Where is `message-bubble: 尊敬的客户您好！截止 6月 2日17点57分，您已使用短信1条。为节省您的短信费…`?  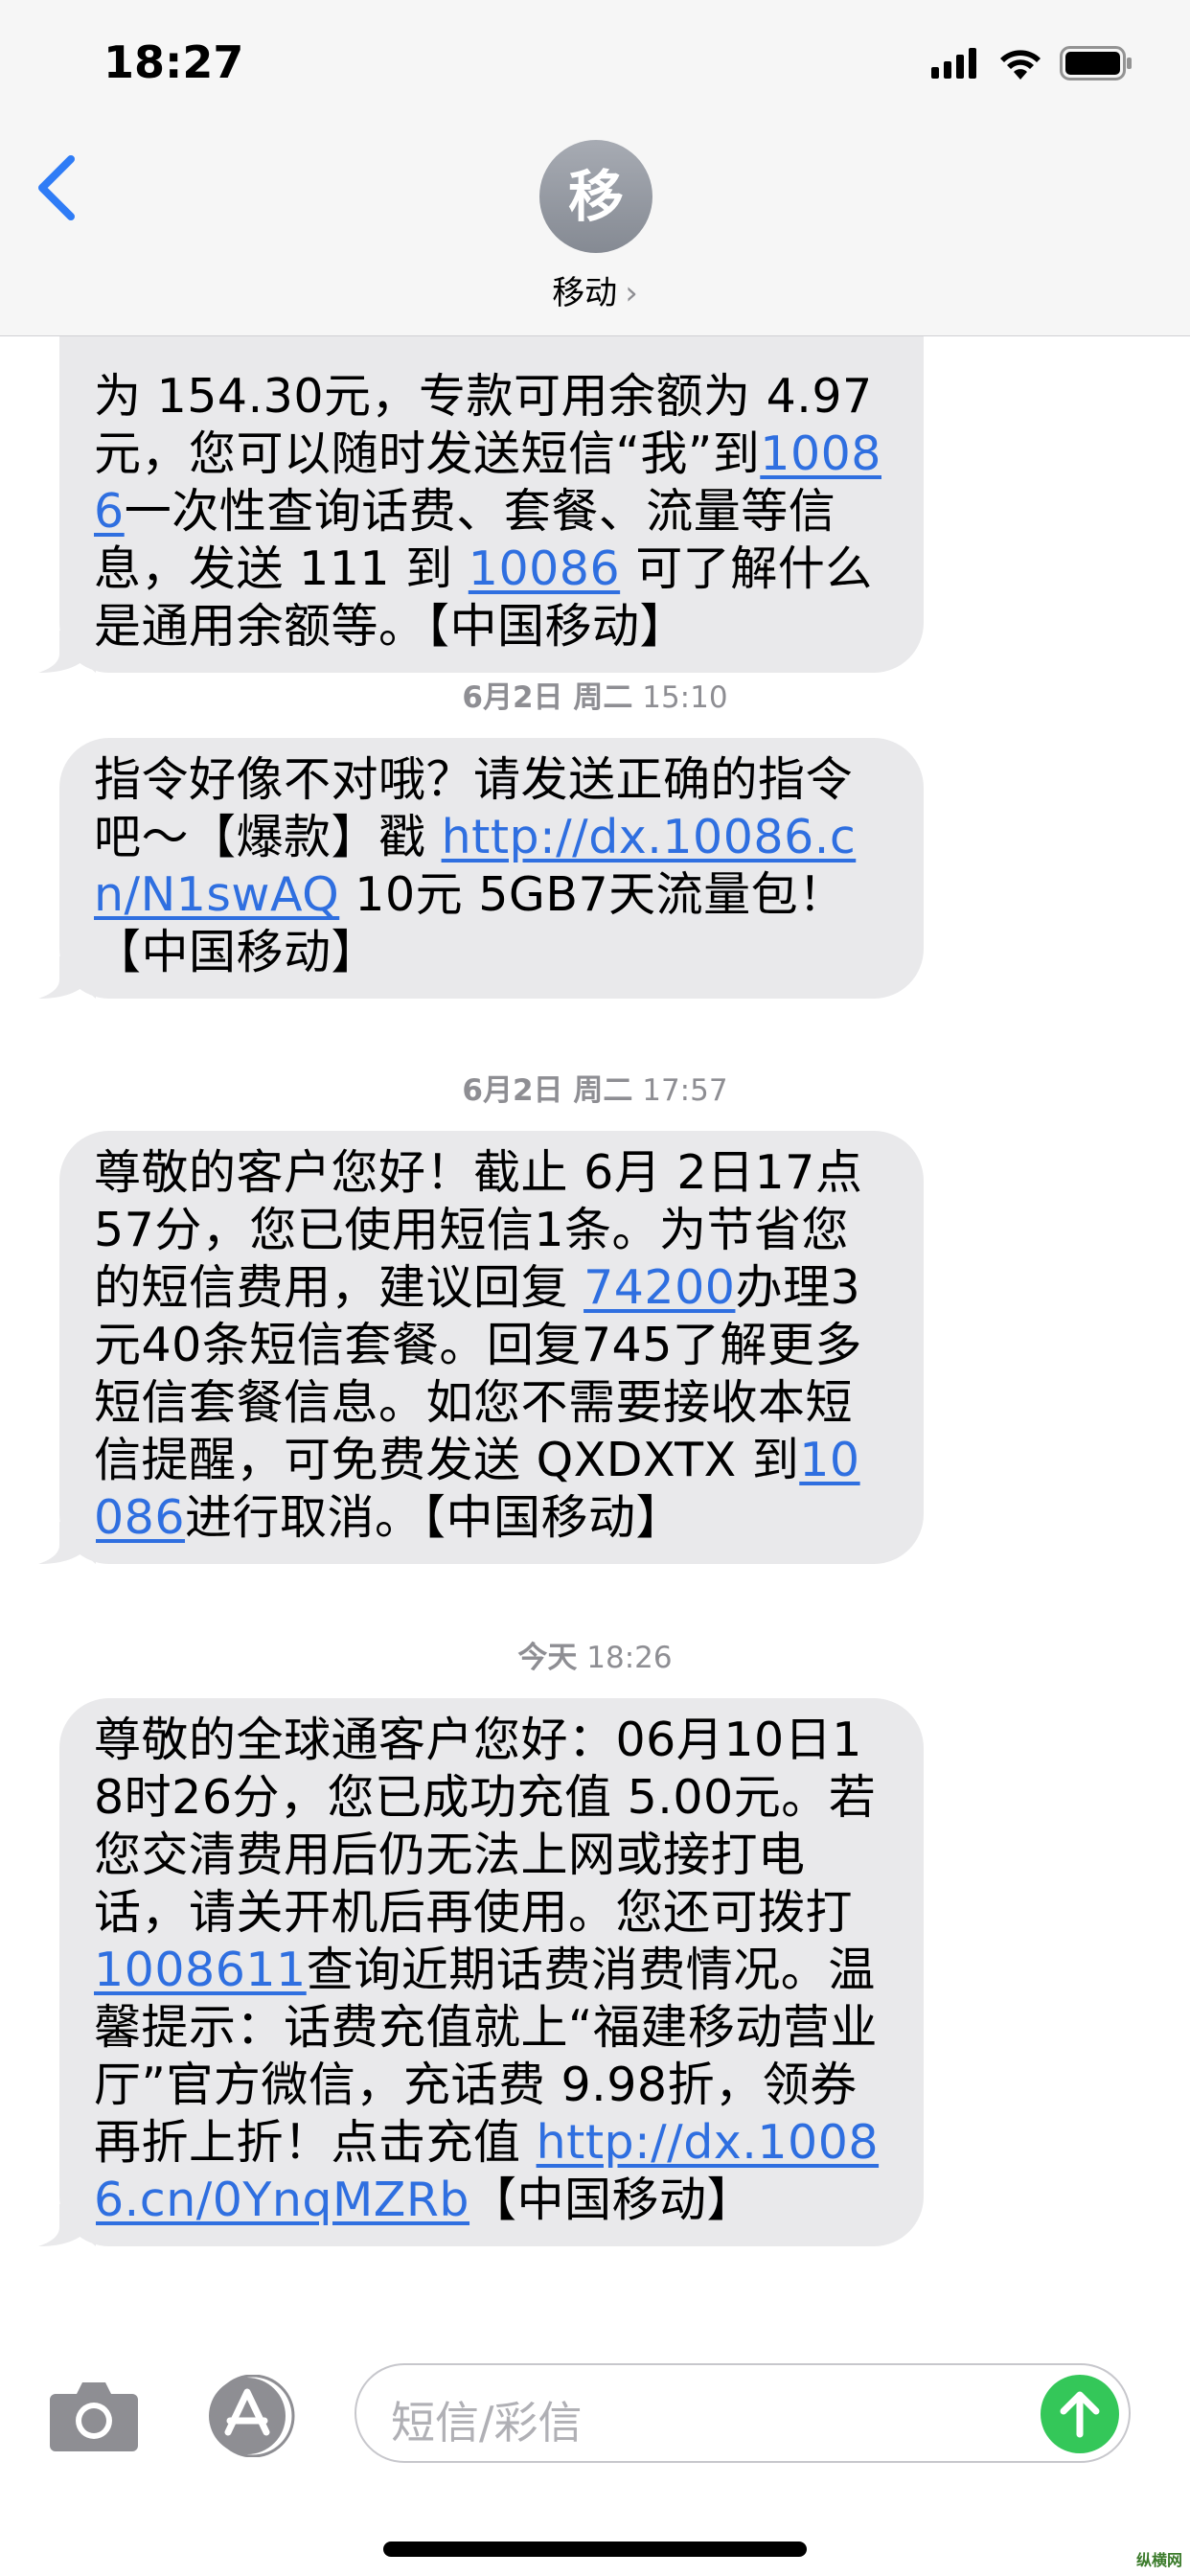 message-bubble: 尊敬的客户您好！截止 6月 2日17点57分，您已使用短信1条。为节省您的短信费… is located at coordinates (481, 1347).